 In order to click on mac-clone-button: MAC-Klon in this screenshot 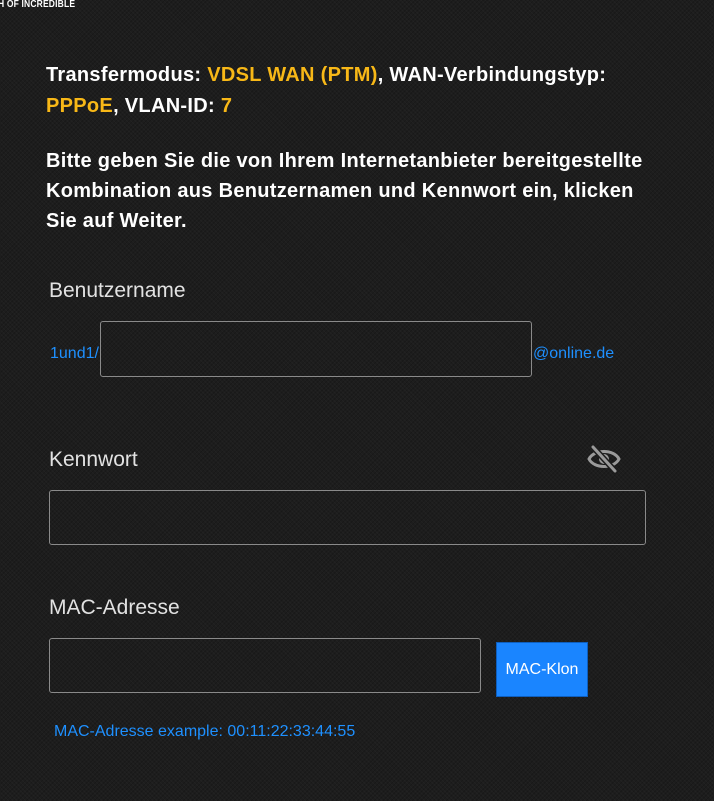, I will do `click(542, 669)`.